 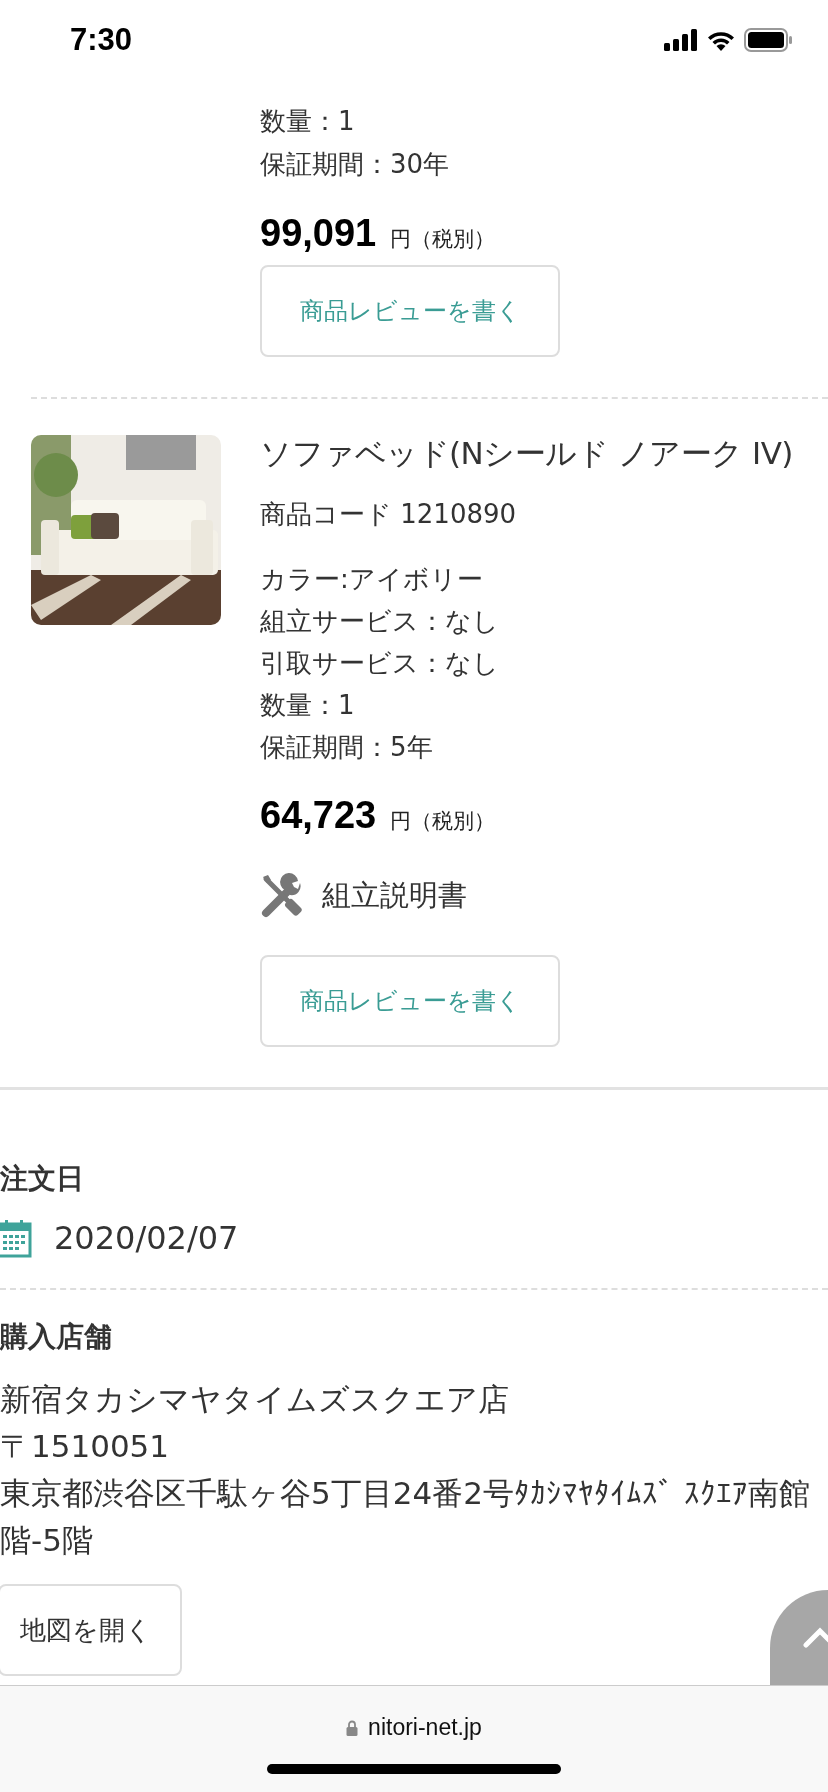 What do you see at coordinates (526, 453) in the screenshot?
I see `product-title: ソファベッド(Nシールド ノアーク IV)` at bounding box center [526, 453].